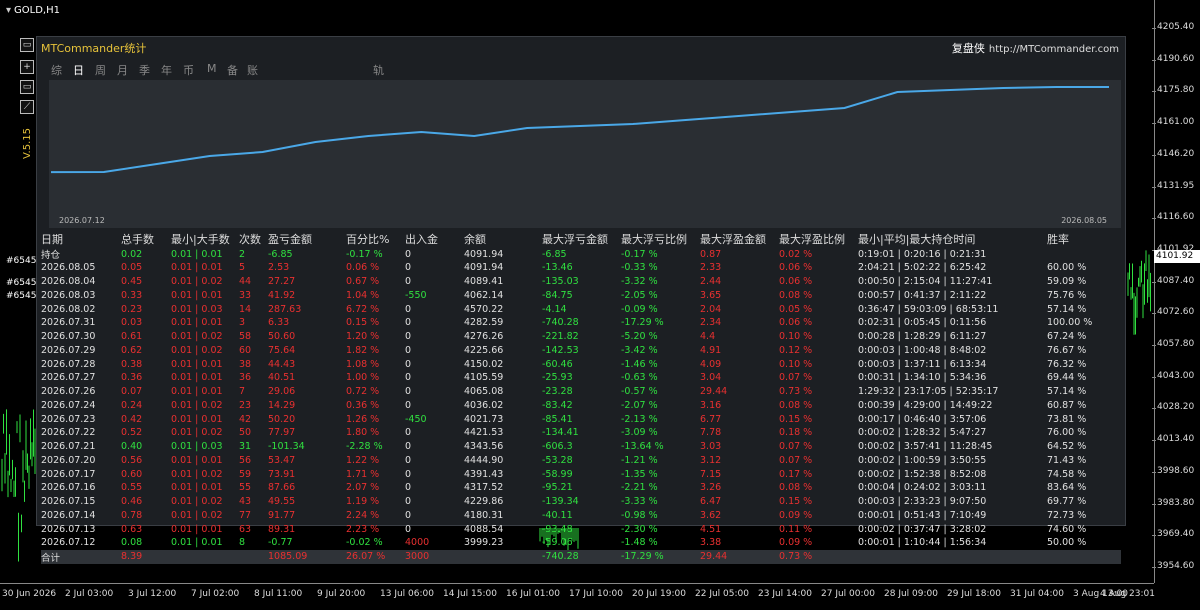 Image resolution: width=1200 pixels, height=610 pixels. Describe the element at coordinates (68, 488) in the screenshot. I see `cell-date: 2026.07.16` at that location.